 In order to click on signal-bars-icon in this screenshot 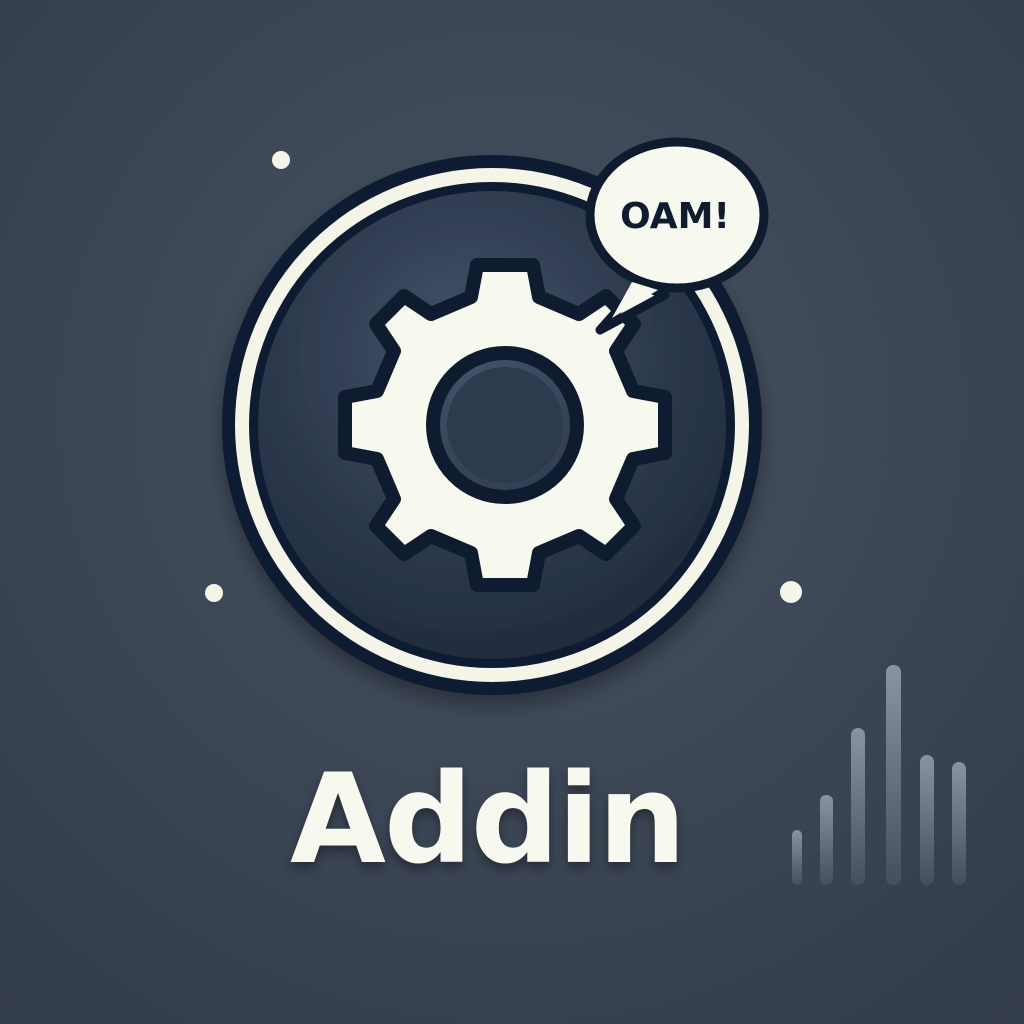, I will do `click(879, 775)`.